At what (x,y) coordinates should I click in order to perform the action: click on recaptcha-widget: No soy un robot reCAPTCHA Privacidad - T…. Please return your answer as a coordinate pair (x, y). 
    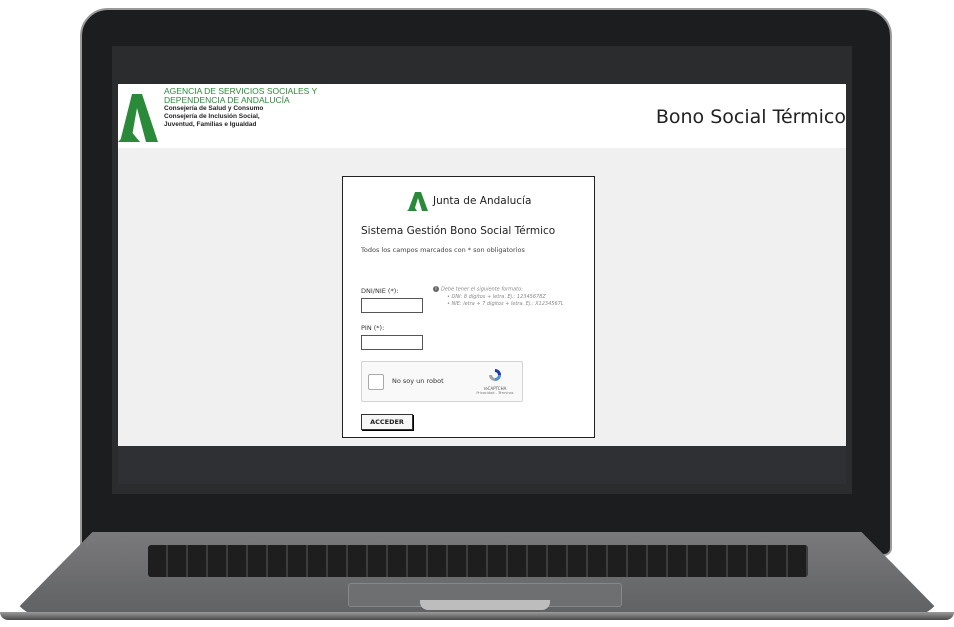
    Looking at the image, I should click on (442, 381).